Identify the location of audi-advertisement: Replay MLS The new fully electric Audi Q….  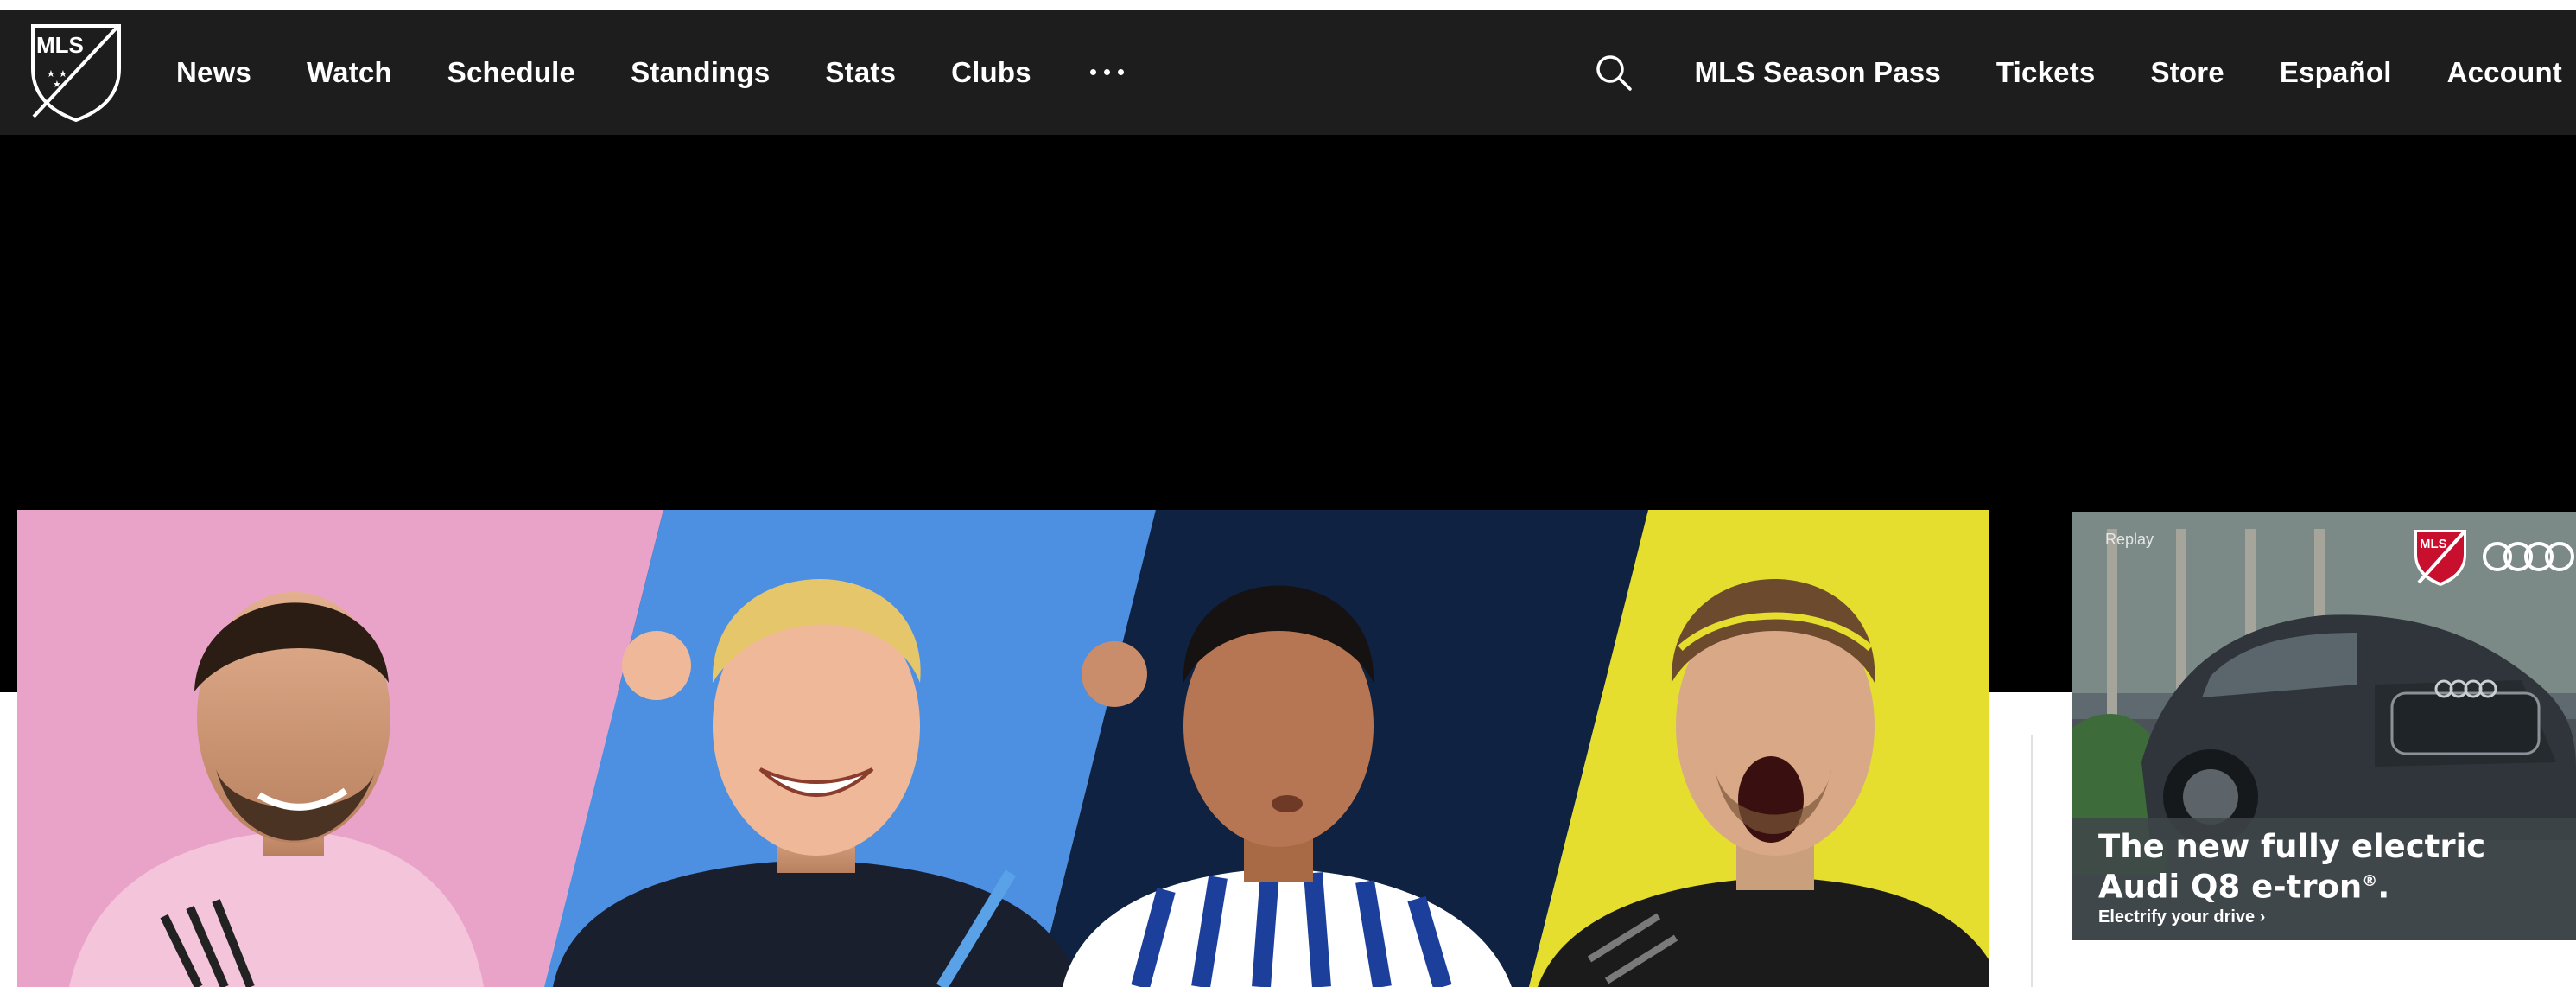
(2324, 726).